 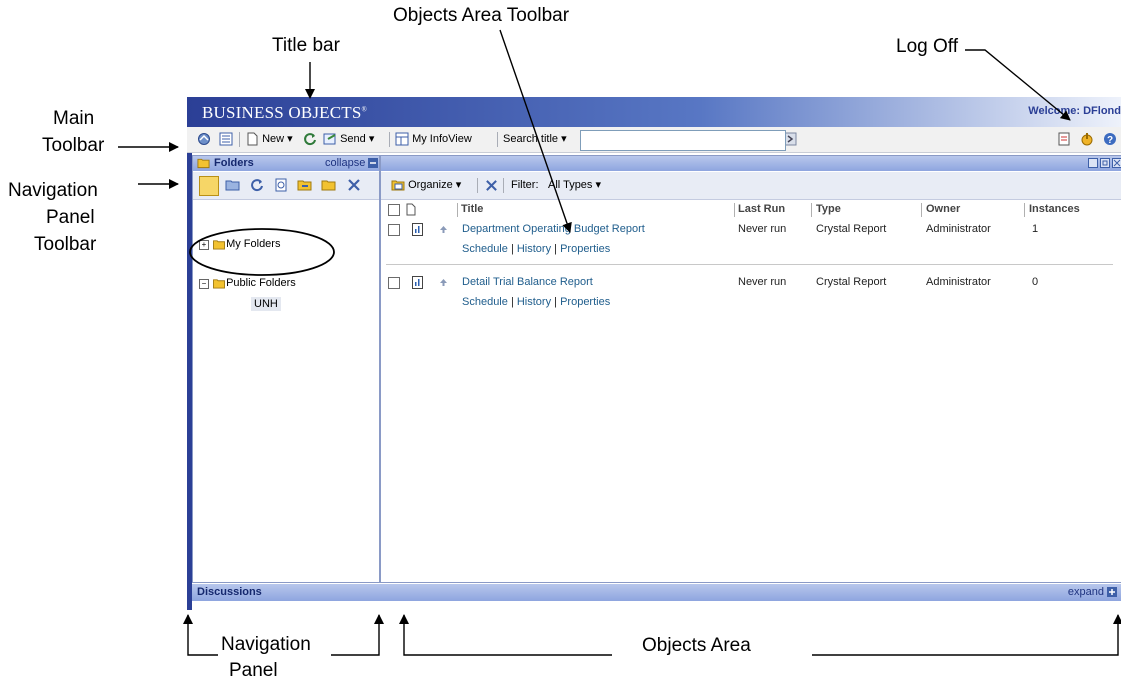 What do you see at coordinates (966, 635) in the screenshot?
I see `arrow-objects-area-right` at bounding box center [966, 635].